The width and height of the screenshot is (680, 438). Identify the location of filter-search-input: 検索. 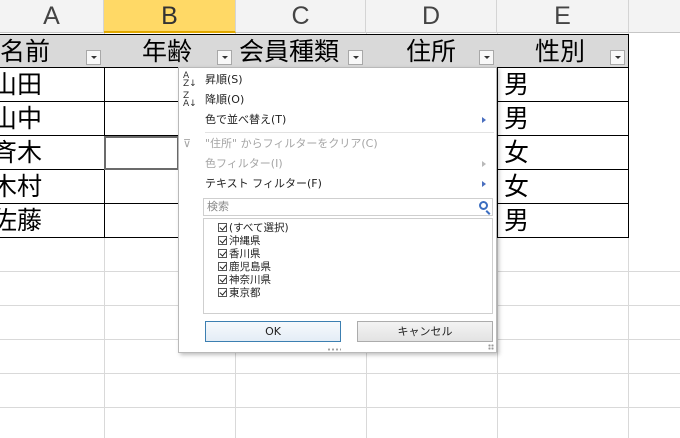
(348, 207).